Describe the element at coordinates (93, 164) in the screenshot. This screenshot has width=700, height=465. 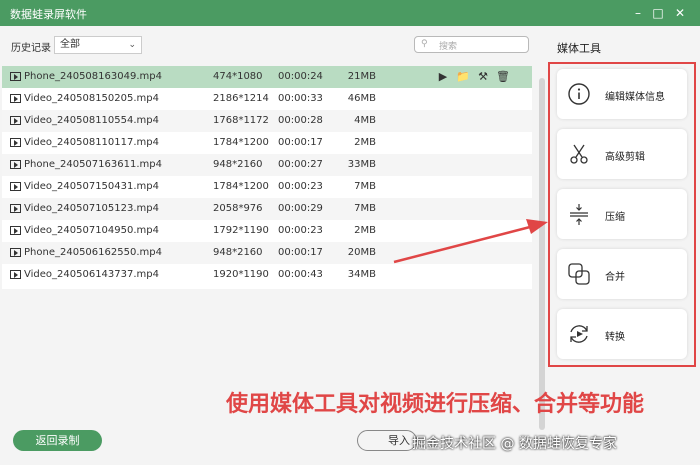
I see `file-name: Phone_240507163611.mp4` at that location.